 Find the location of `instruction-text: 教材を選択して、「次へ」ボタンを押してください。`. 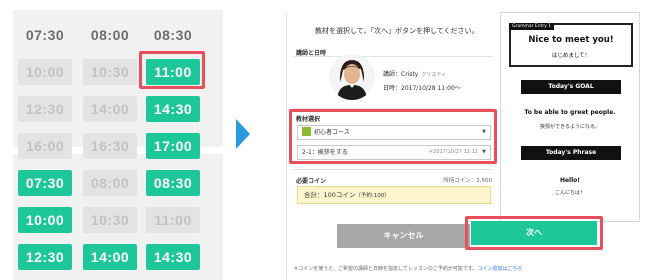

instruction-text: 教材を選択して、「次へ」ボタンを押してください。 is located at coordinates (397, 31).